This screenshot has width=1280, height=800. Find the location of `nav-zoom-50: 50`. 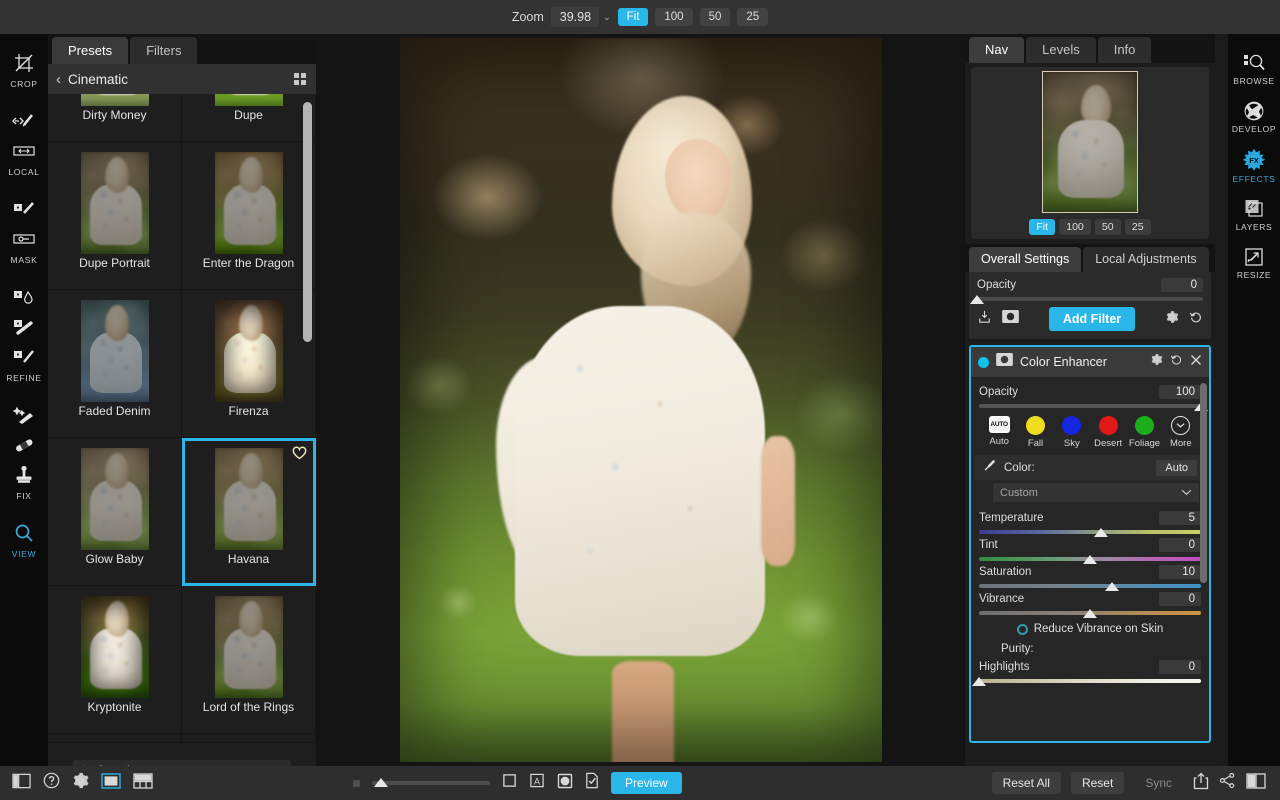

nav-zoom-50: 50 is located at coordinates (1107, 227).